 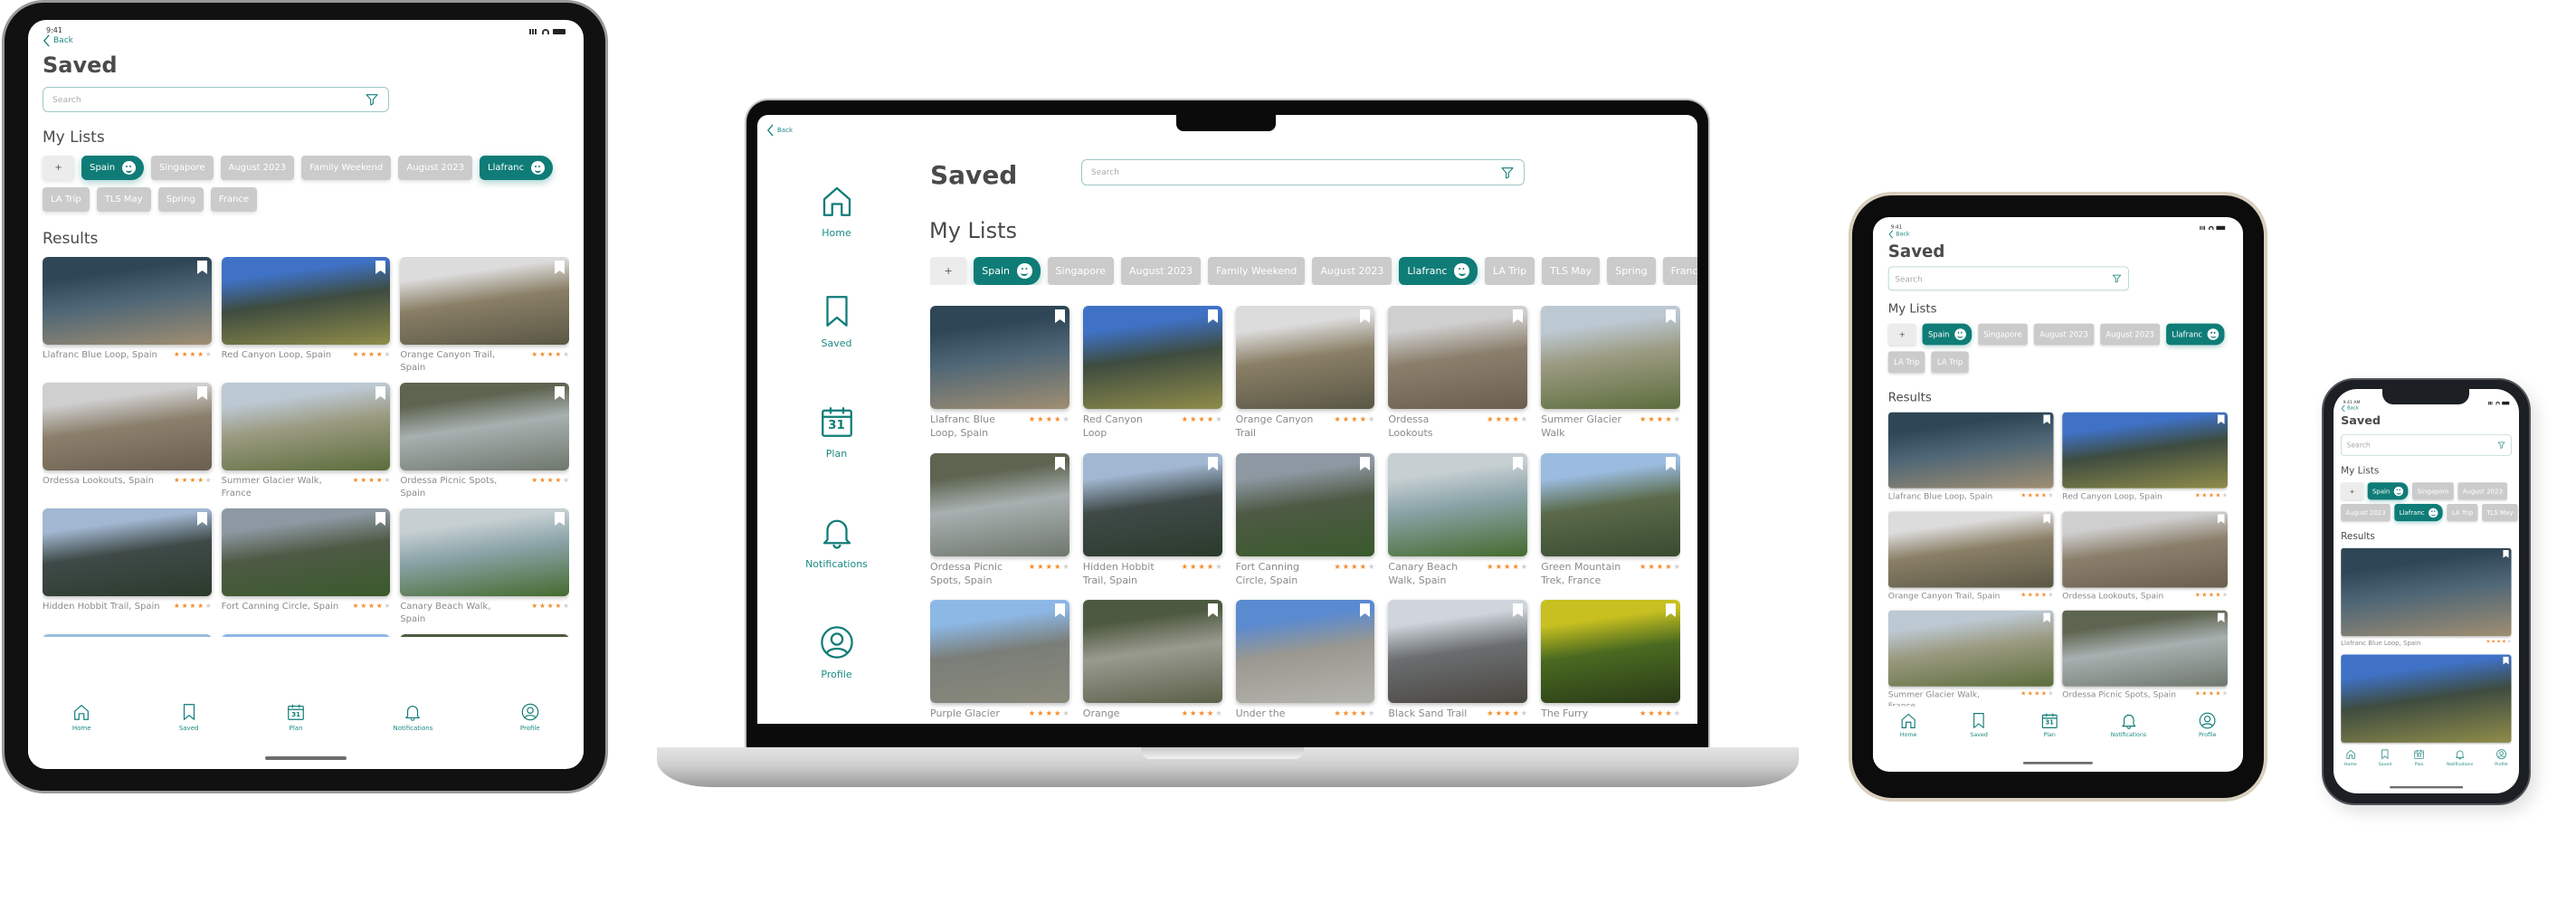 I want to click on result-card: Hidden Hobbit Trail, Spain, so click(x=1152, y=520).